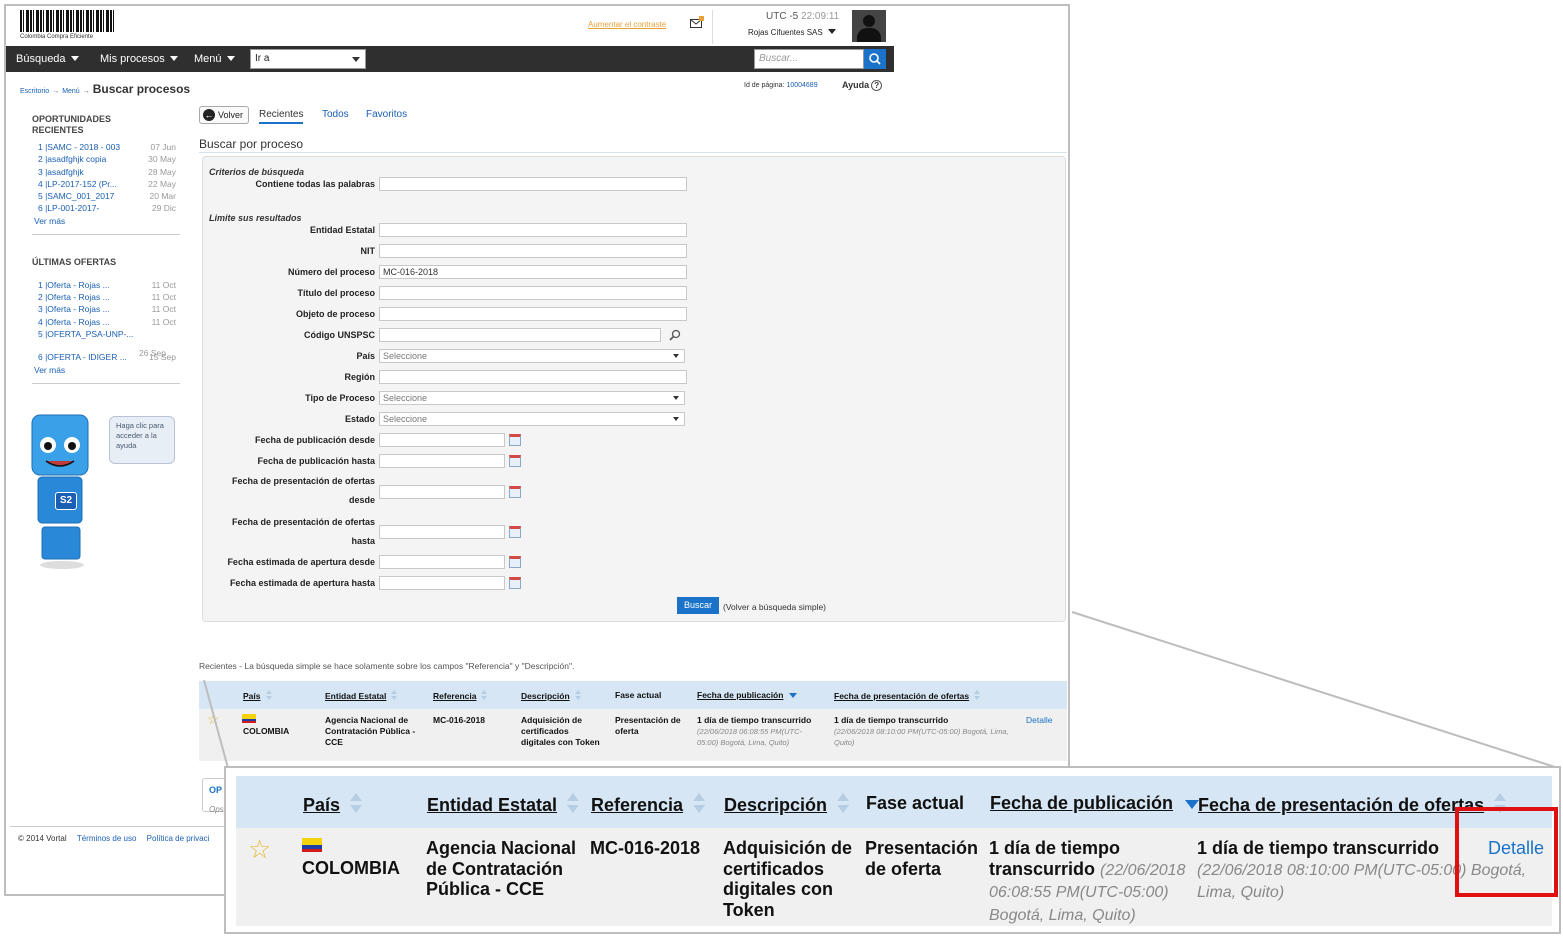  What do you see at coordinates (365, 356) in the screenshot?
I see `field-label: País` at bounding box center [365, 356].